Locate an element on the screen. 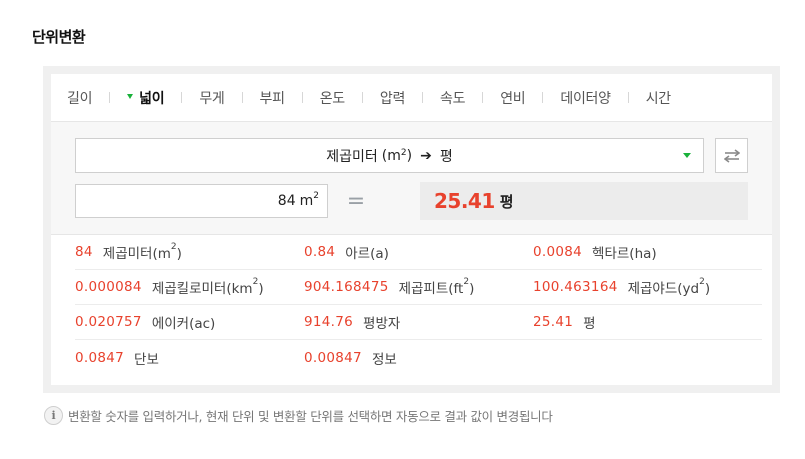 The height and width of the screenshot is (459, 805). tab-label: 연비 is located at coordinates (513, 98).